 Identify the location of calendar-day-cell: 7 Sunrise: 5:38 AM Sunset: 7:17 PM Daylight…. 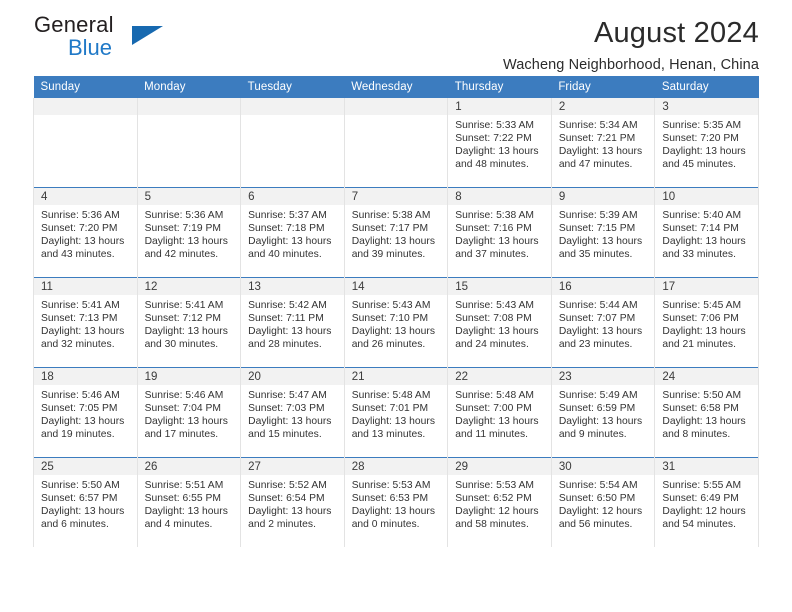
(396, 232).